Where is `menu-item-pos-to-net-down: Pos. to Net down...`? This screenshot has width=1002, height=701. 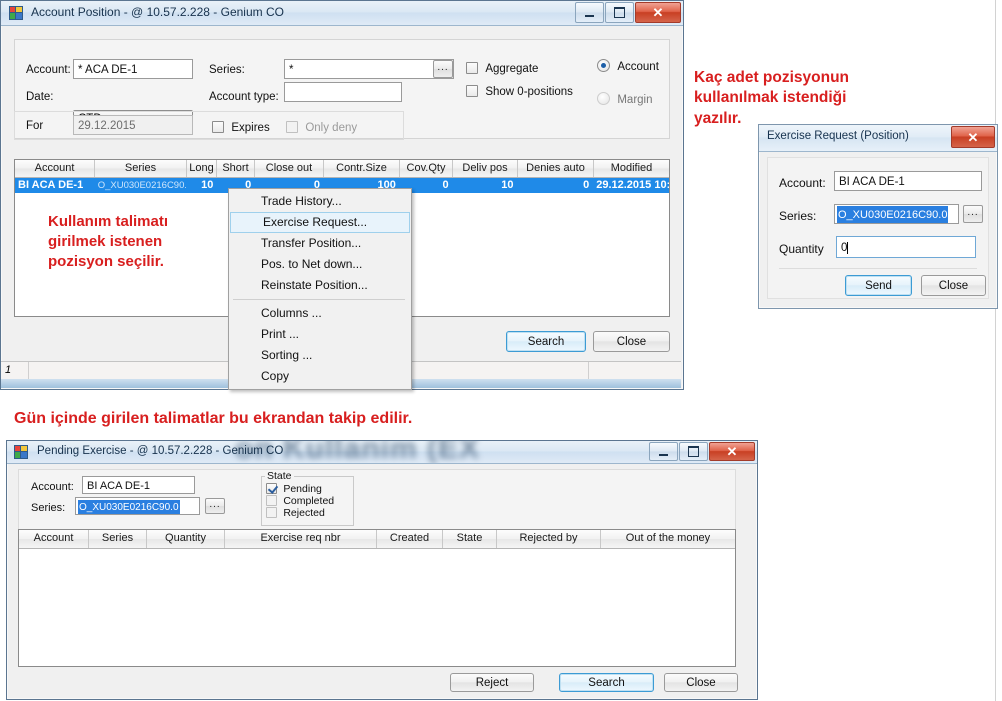
menu-item-pos-to-net-down: Pos. to Net down... is located at coordinates (320, 264).